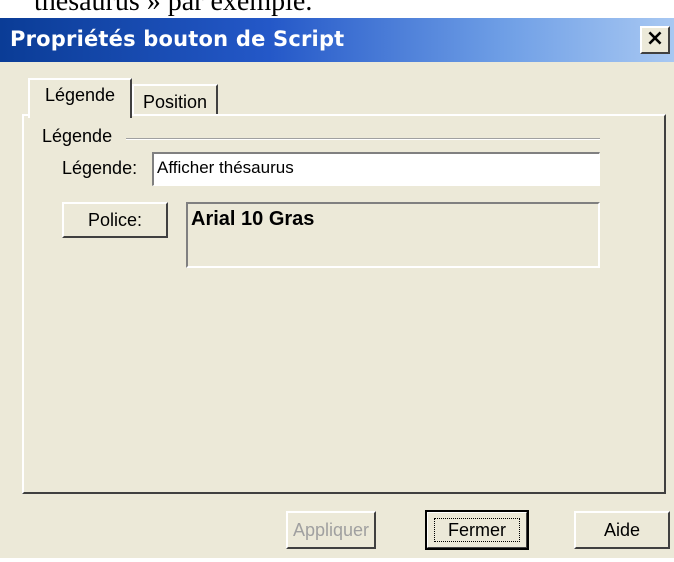 Image resolution: width=674 pixels, height=562 pixels. Describe the element at coordinates (80, 98) in the screenshot. I see `tab-legende: Légende` at that location.